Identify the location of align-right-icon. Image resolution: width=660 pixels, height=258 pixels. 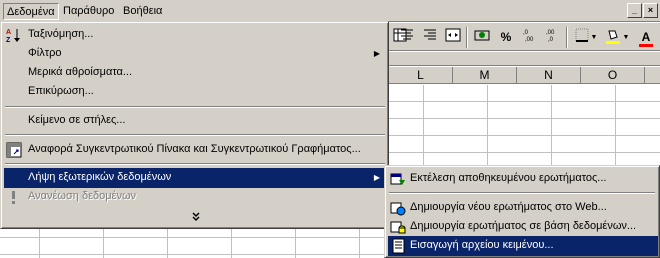
(430, 34).